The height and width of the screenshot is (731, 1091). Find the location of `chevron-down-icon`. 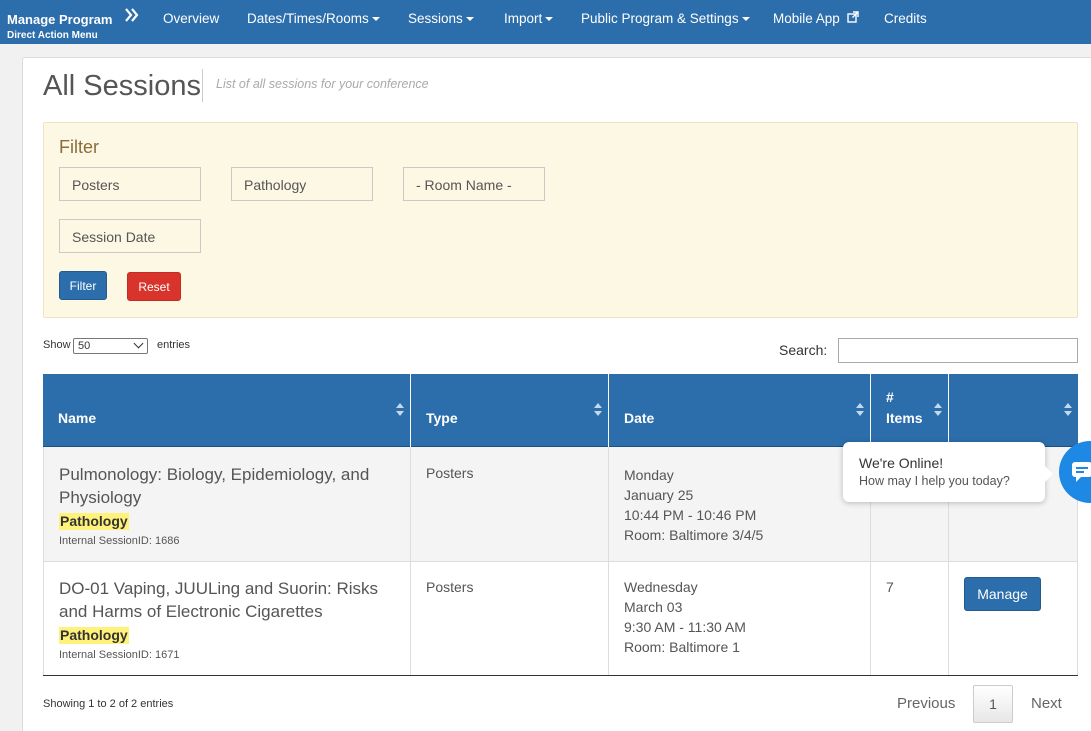

chevron-down-icon is located at coordinates (138, 343).